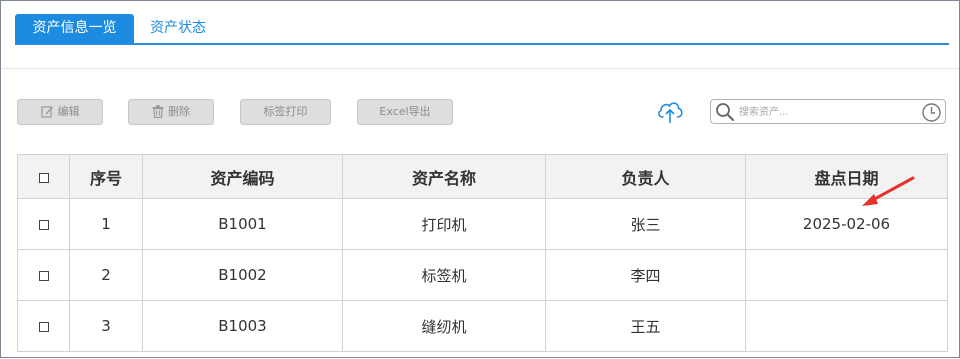  I want to click on label-print-button: 标签打印, so click(285, 112).